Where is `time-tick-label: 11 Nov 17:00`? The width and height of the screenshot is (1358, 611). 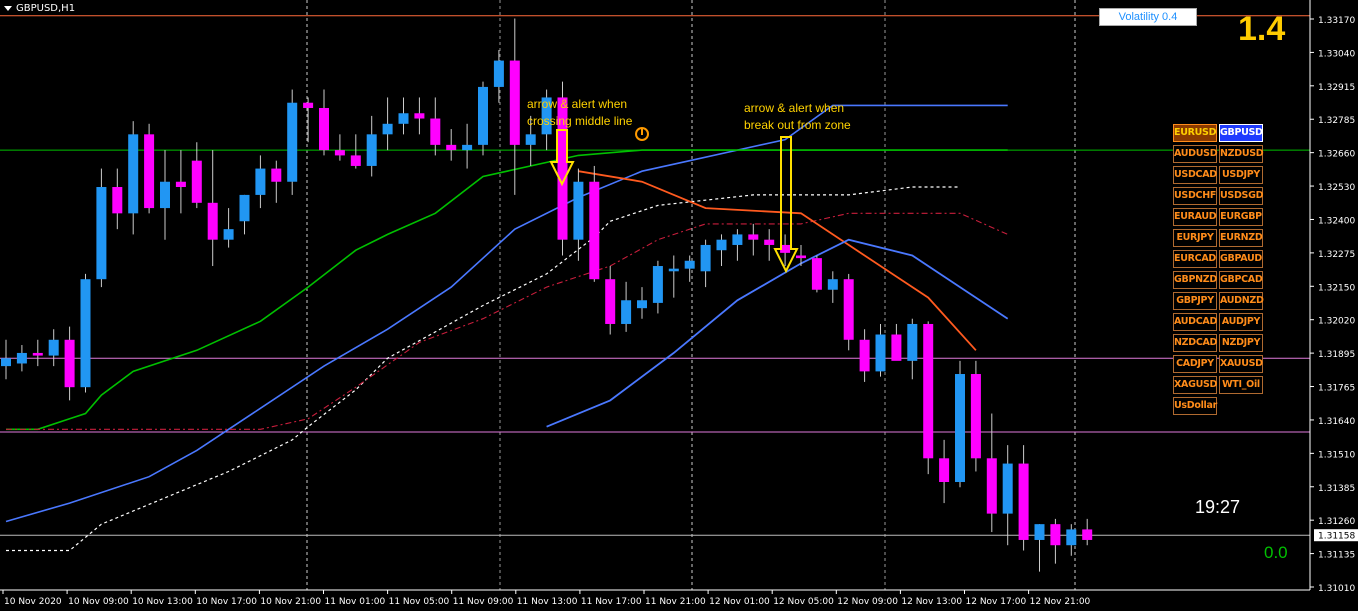
time-tick-label: 11 Nov 17:00 is located at coordinates (611, 602).